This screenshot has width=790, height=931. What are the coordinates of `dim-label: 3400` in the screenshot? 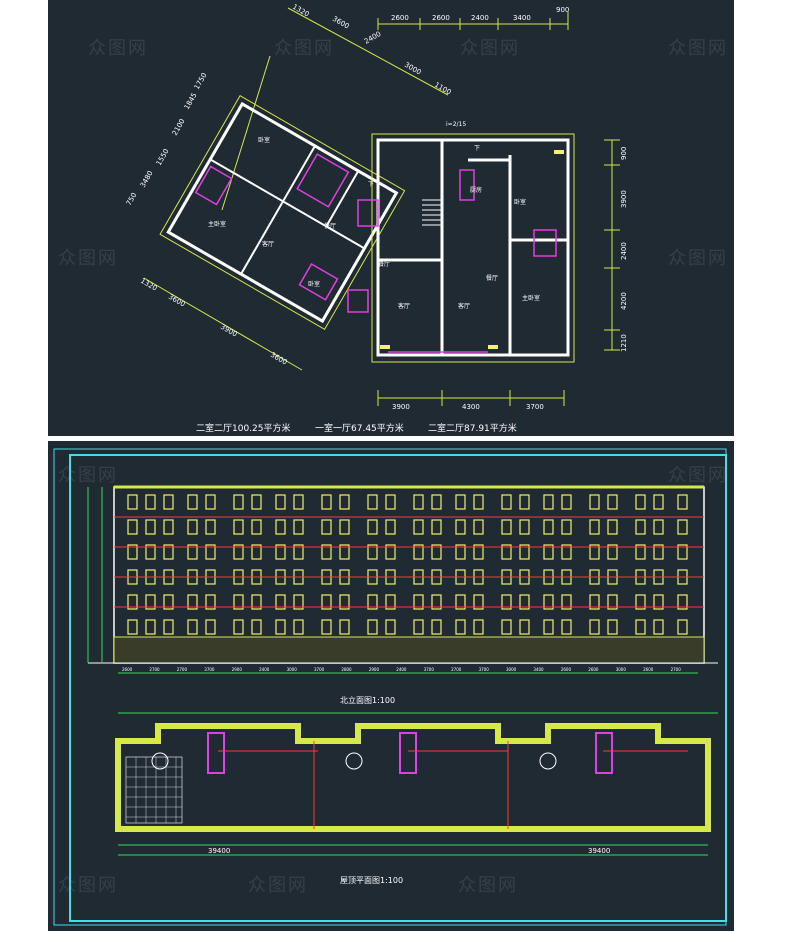 It's located at (522, 18).